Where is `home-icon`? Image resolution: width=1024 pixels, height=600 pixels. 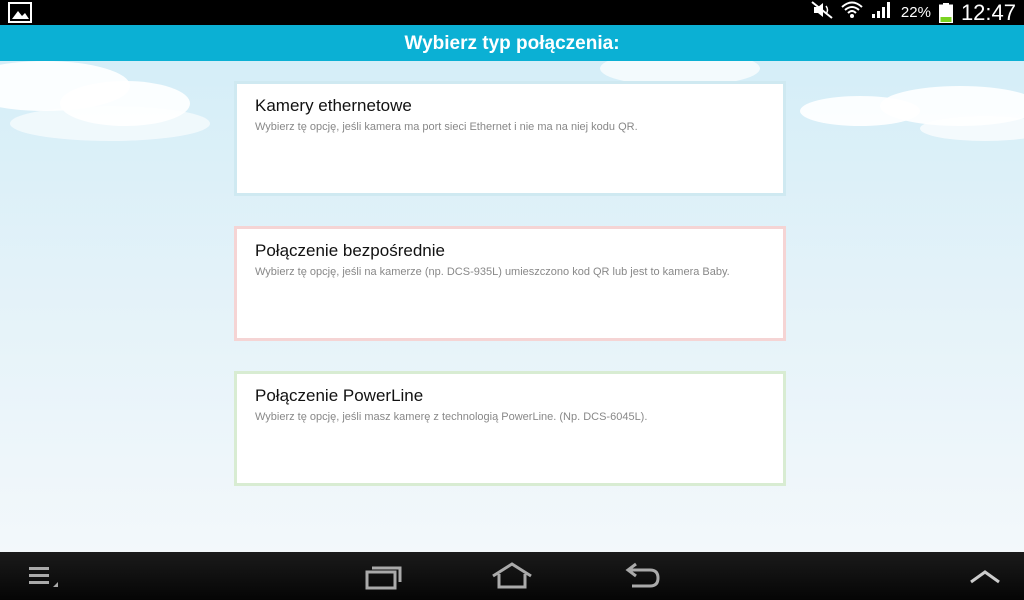 home-icon is located at coordinates (512, 576).